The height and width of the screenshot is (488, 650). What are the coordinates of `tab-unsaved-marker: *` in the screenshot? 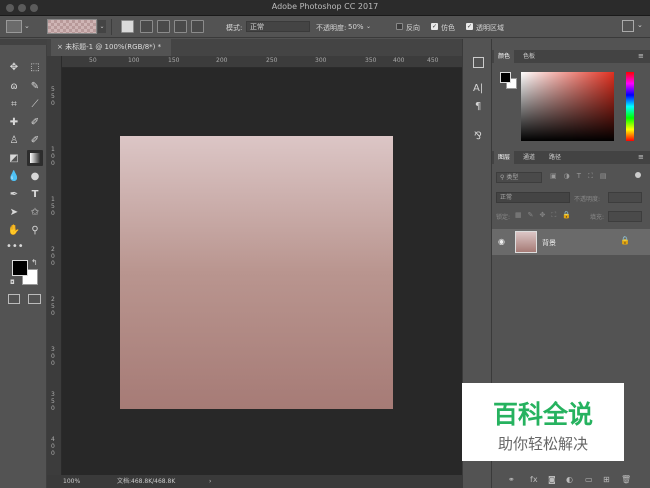 It's located at (159, 47).